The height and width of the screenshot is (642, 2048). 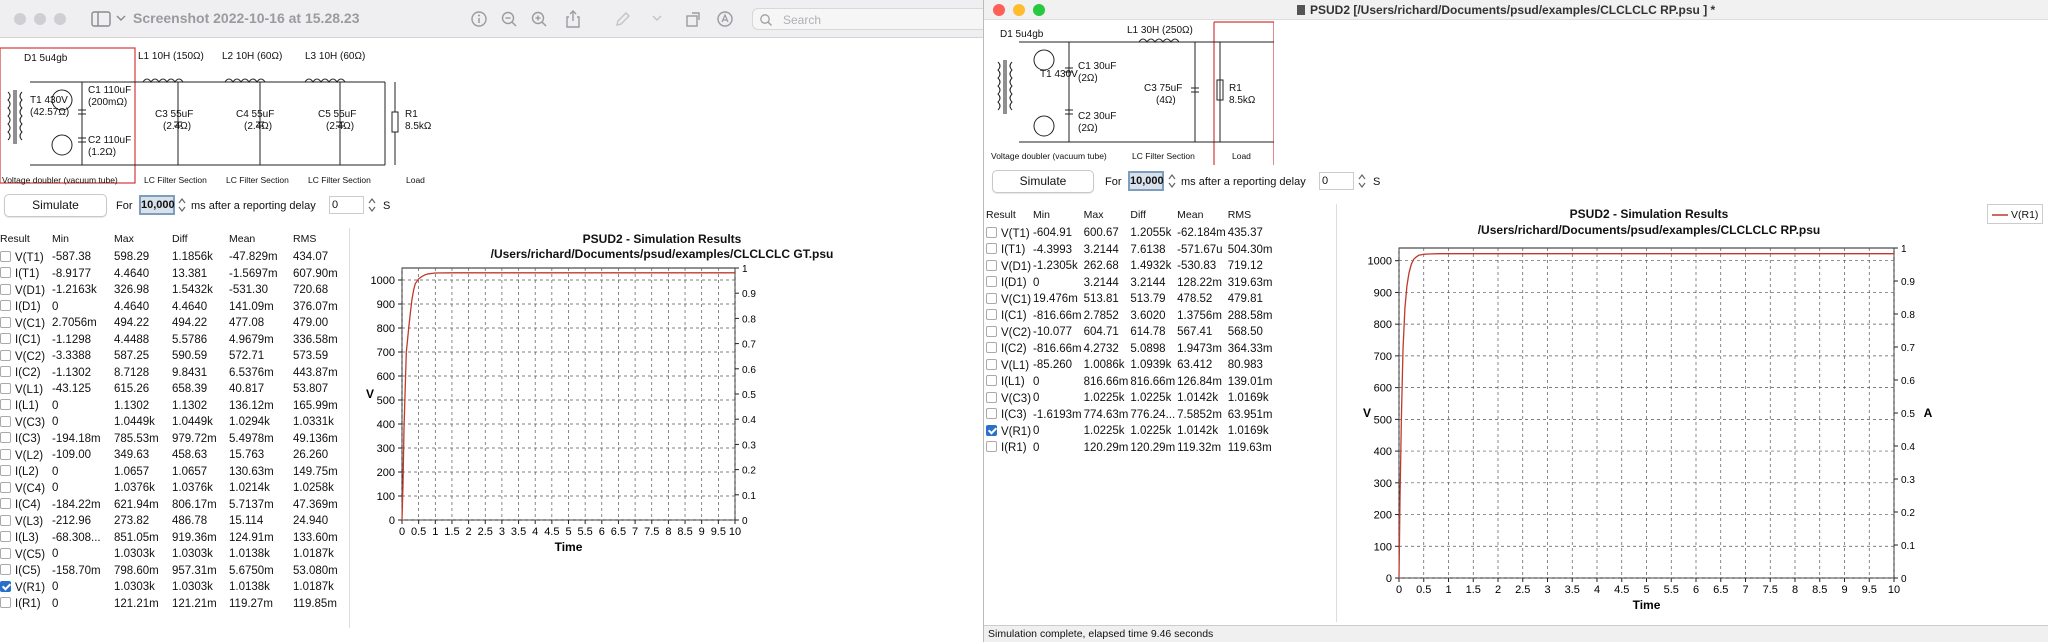 I want to click on share-icon, so click(x=573, y=19).